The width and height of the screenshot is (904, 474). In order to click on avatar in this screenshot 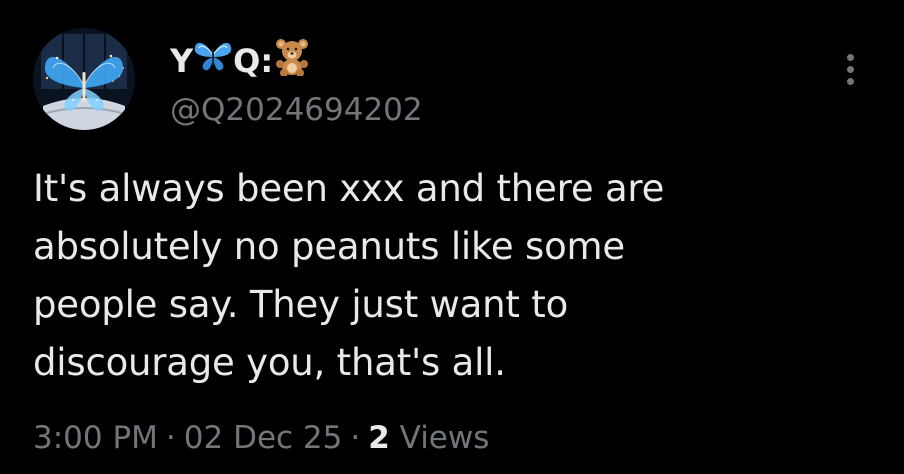, I will do `click(84, 79)`.